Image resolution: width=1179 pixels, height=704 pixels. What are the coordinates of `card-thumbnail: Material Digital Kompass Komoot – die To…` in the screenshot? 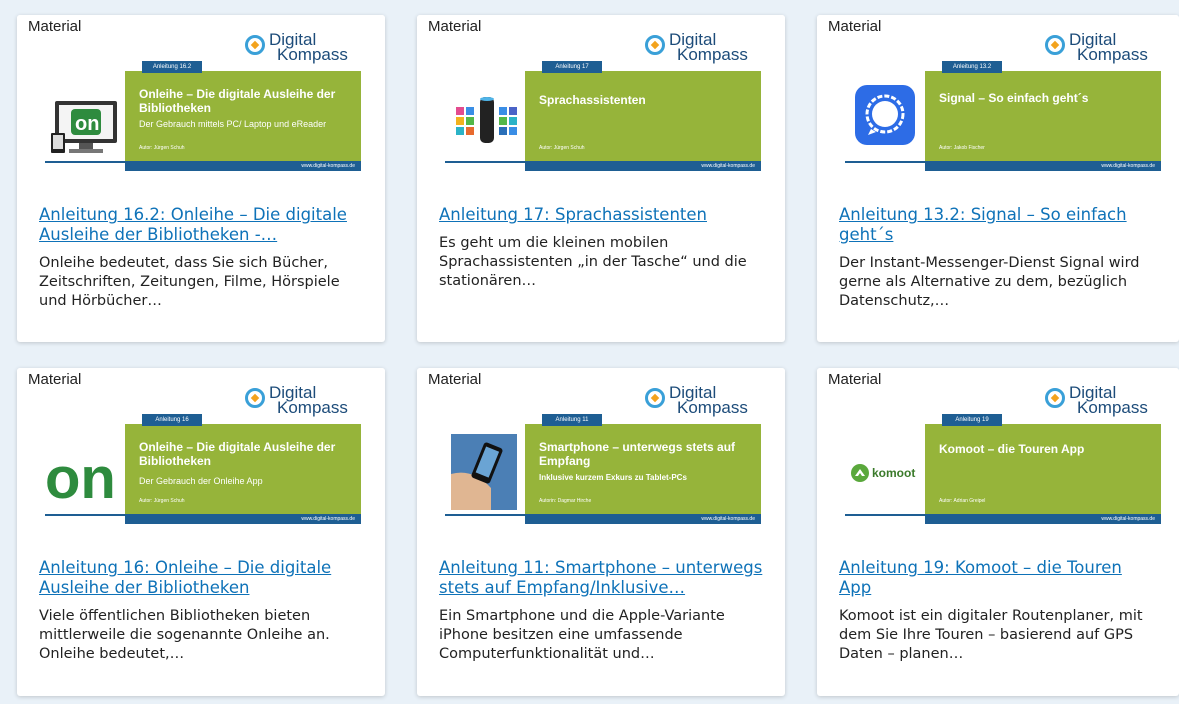 It's located at (998, 454).